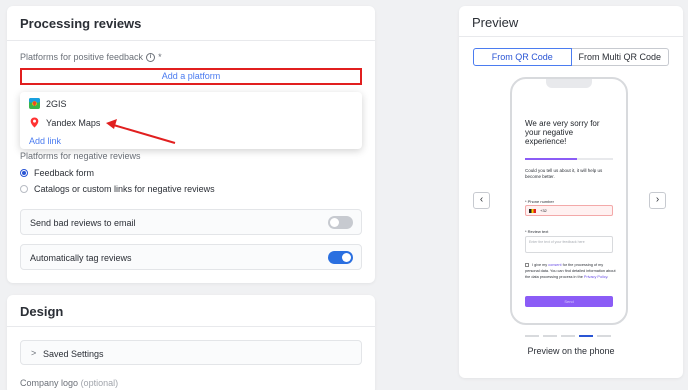 This screenshot has width=688, height=390. What do you see at coordinates (540, 265) in the screenshot?
I see `consent-prefix: I give my` at bounding box center [540, 265].